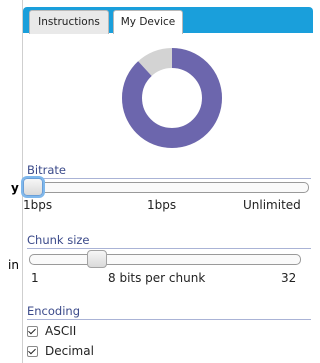 The height and width of the screenshot is (363, 320). Describe the element at coordinates (69, 22) in the screenshot. I see `tab-instructions: Instructions` at that location.